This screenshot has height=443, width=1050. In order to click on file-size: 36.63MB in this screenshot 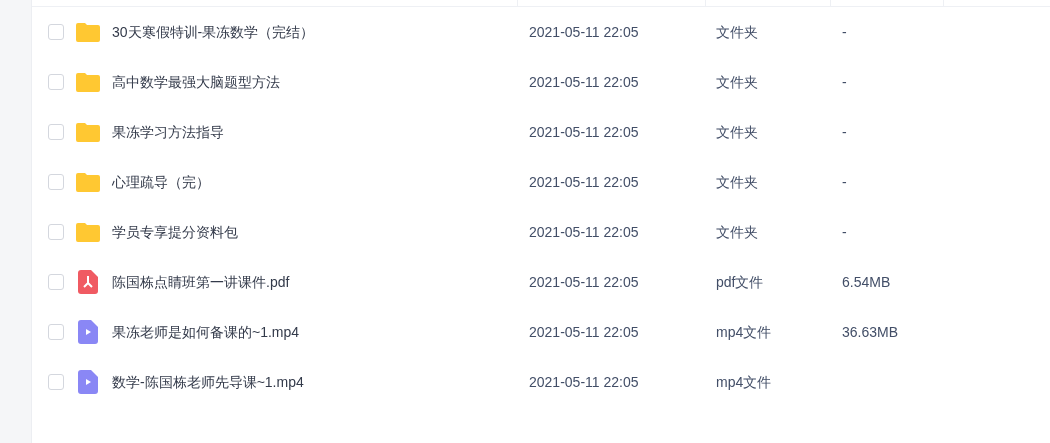, I will do `click(870, 331)`.